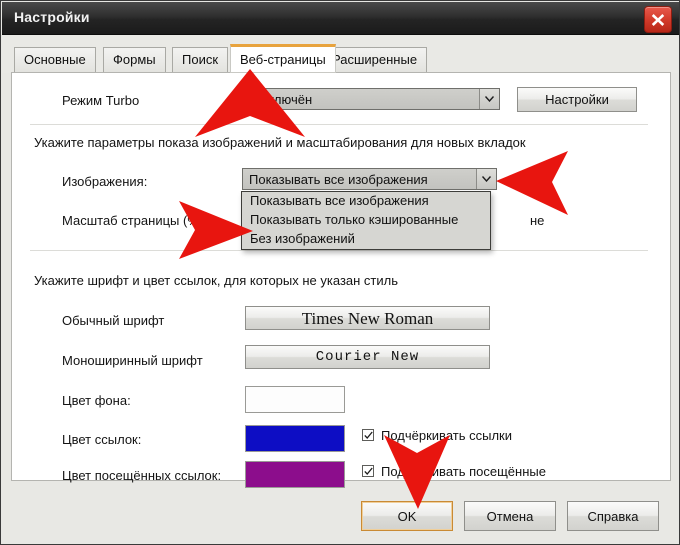 The width and height of the screenshot is (680, 545). What do you see at coordinates (283, 58) in the screenshot?
I see `tab-veb-stranicy: Веб-страницы` at bounding box center [283, 58].